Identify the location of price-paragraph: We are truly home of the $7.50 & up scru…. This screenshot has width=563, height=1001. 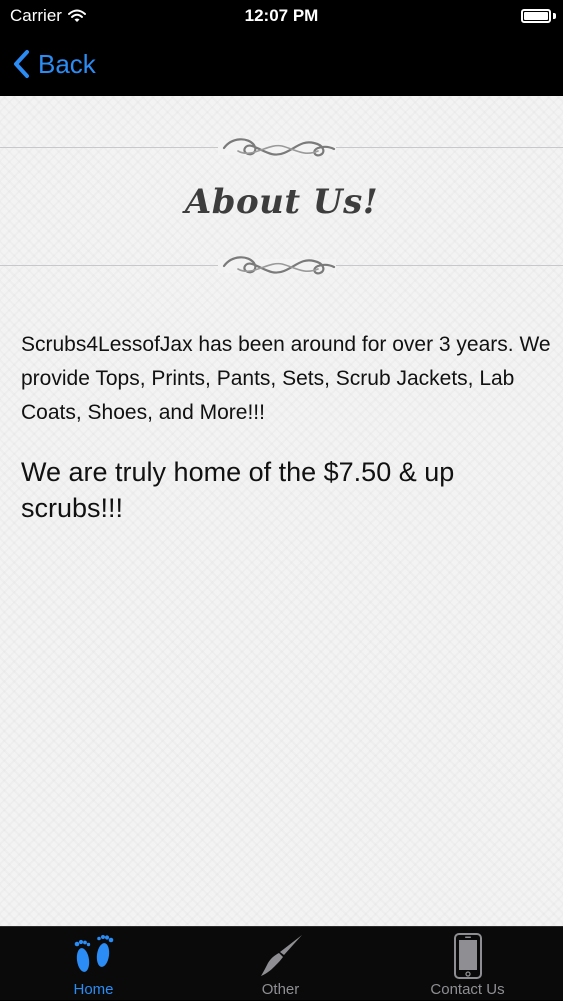
(238, 490).